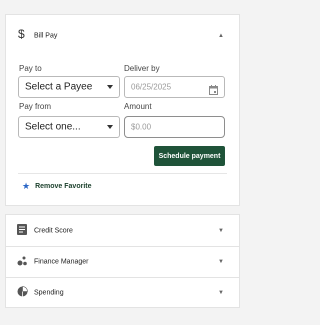 The height and width of the screenshot is (325, 320). Describe the element at coordinates (122, 173) in the screenshot. I see `divider` at that location.